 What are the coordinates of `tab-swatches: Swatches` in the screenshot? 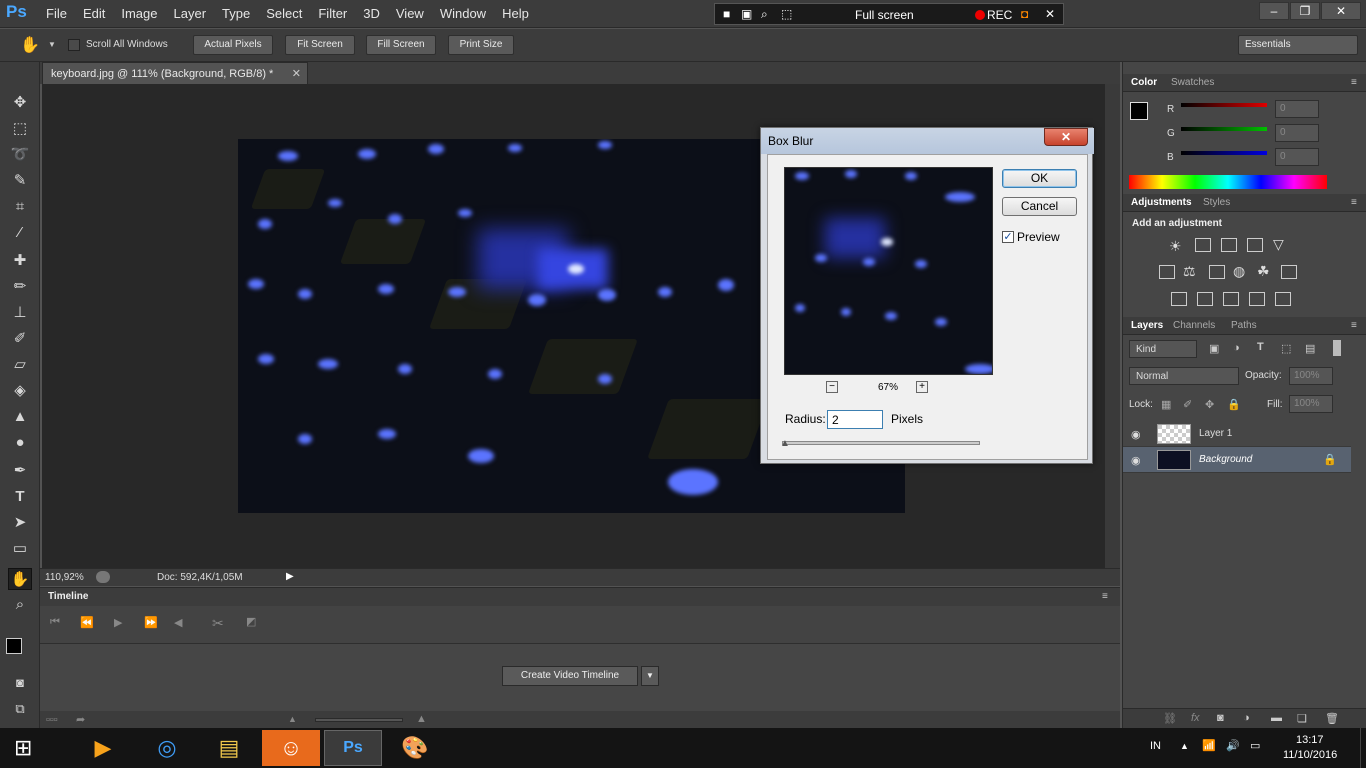 It's located at (1192, 82).